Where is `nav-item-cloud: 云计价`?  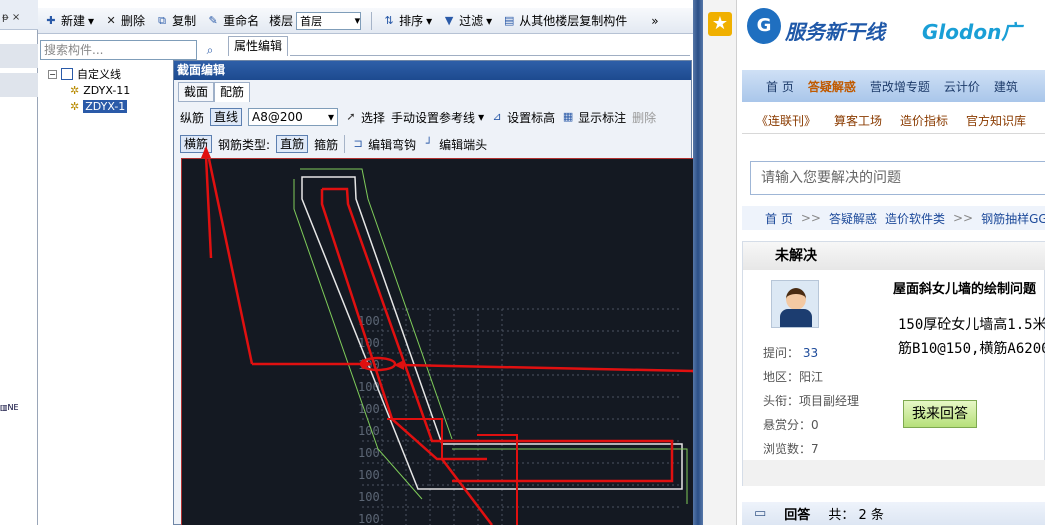 nav-item-cloud: 云计价 is located at coordinates (962, 86).